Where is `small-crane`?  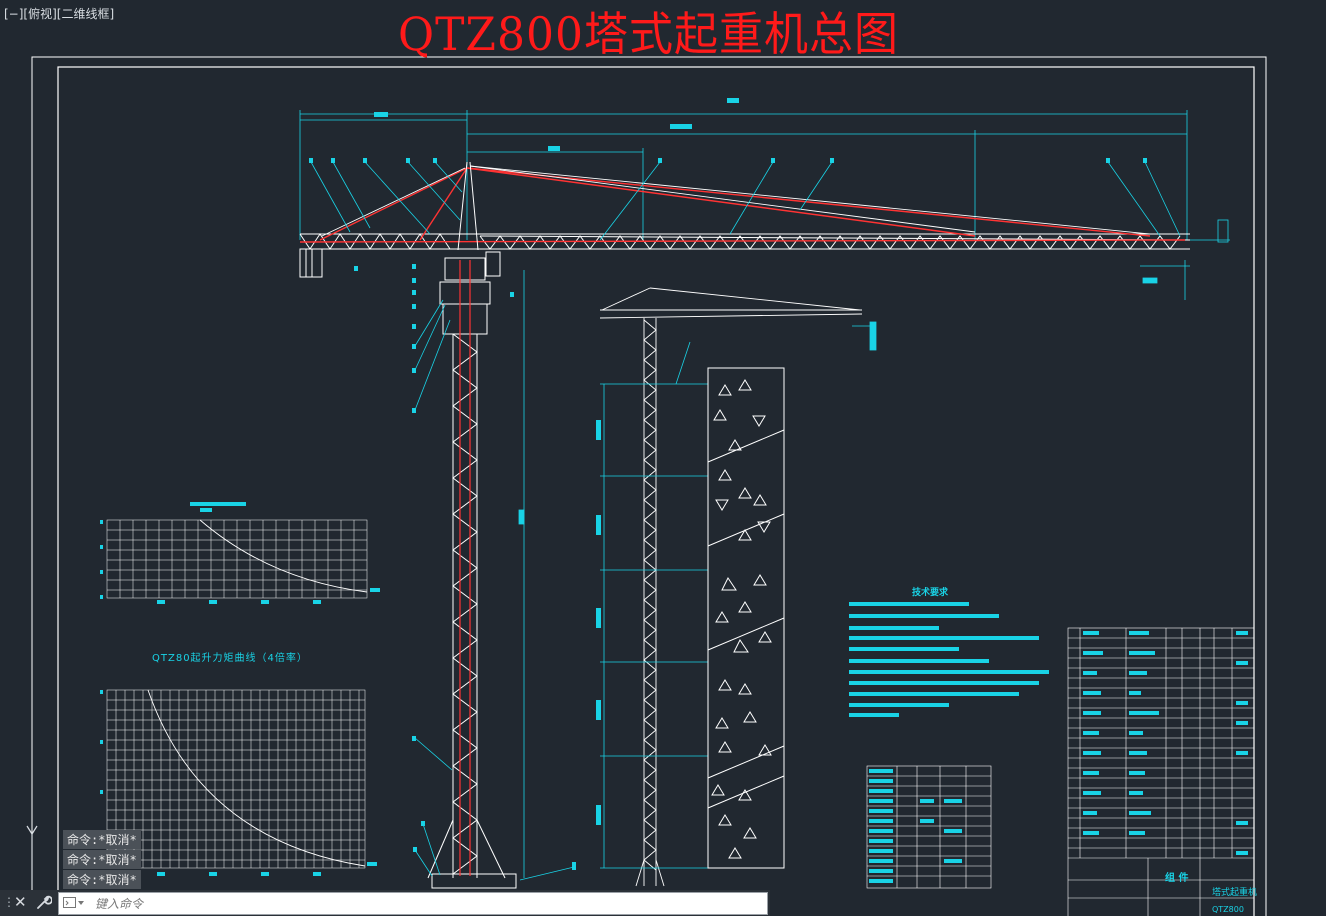 small-crane is located at coordinates (731, 587).